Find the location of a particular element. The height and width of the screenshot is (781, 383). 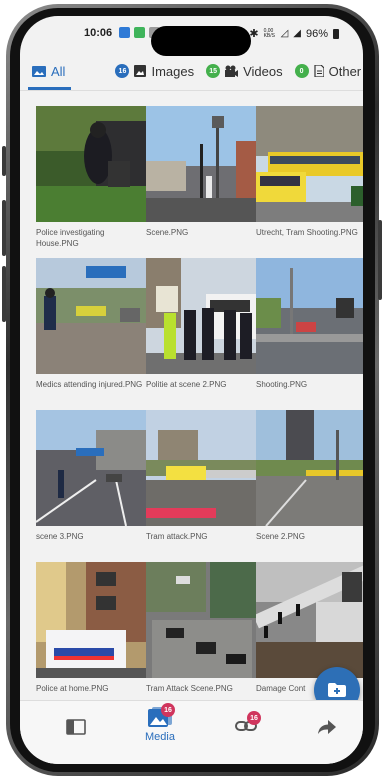

media-item: Police investigating House.PNG is located at coordinates (91, 178).